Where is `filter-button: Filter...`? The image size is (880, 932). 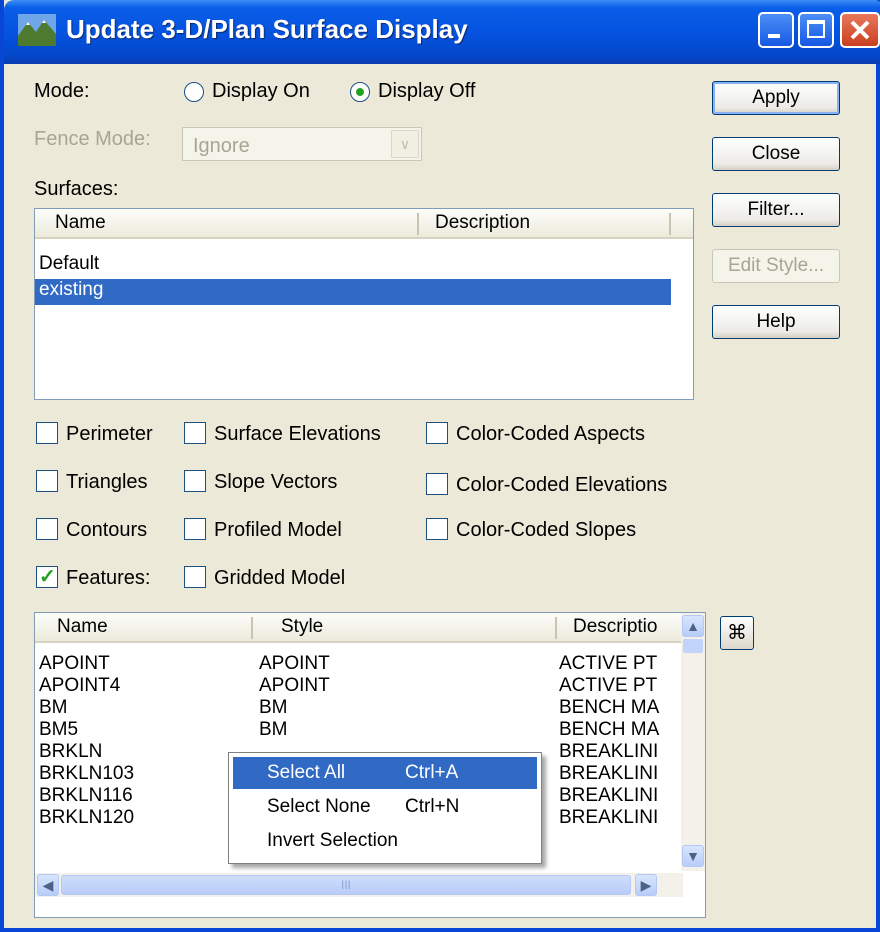
filter-button: Filter... is located at coordinates (776, 210).